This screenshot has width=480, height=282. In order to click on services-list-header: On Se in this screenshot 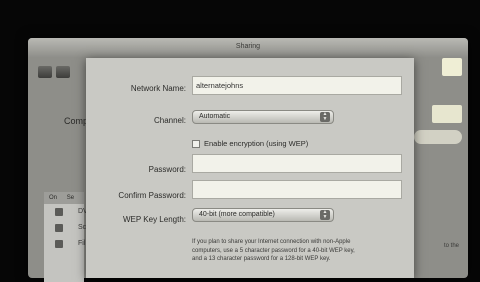, I will do `click(64, 198)`.